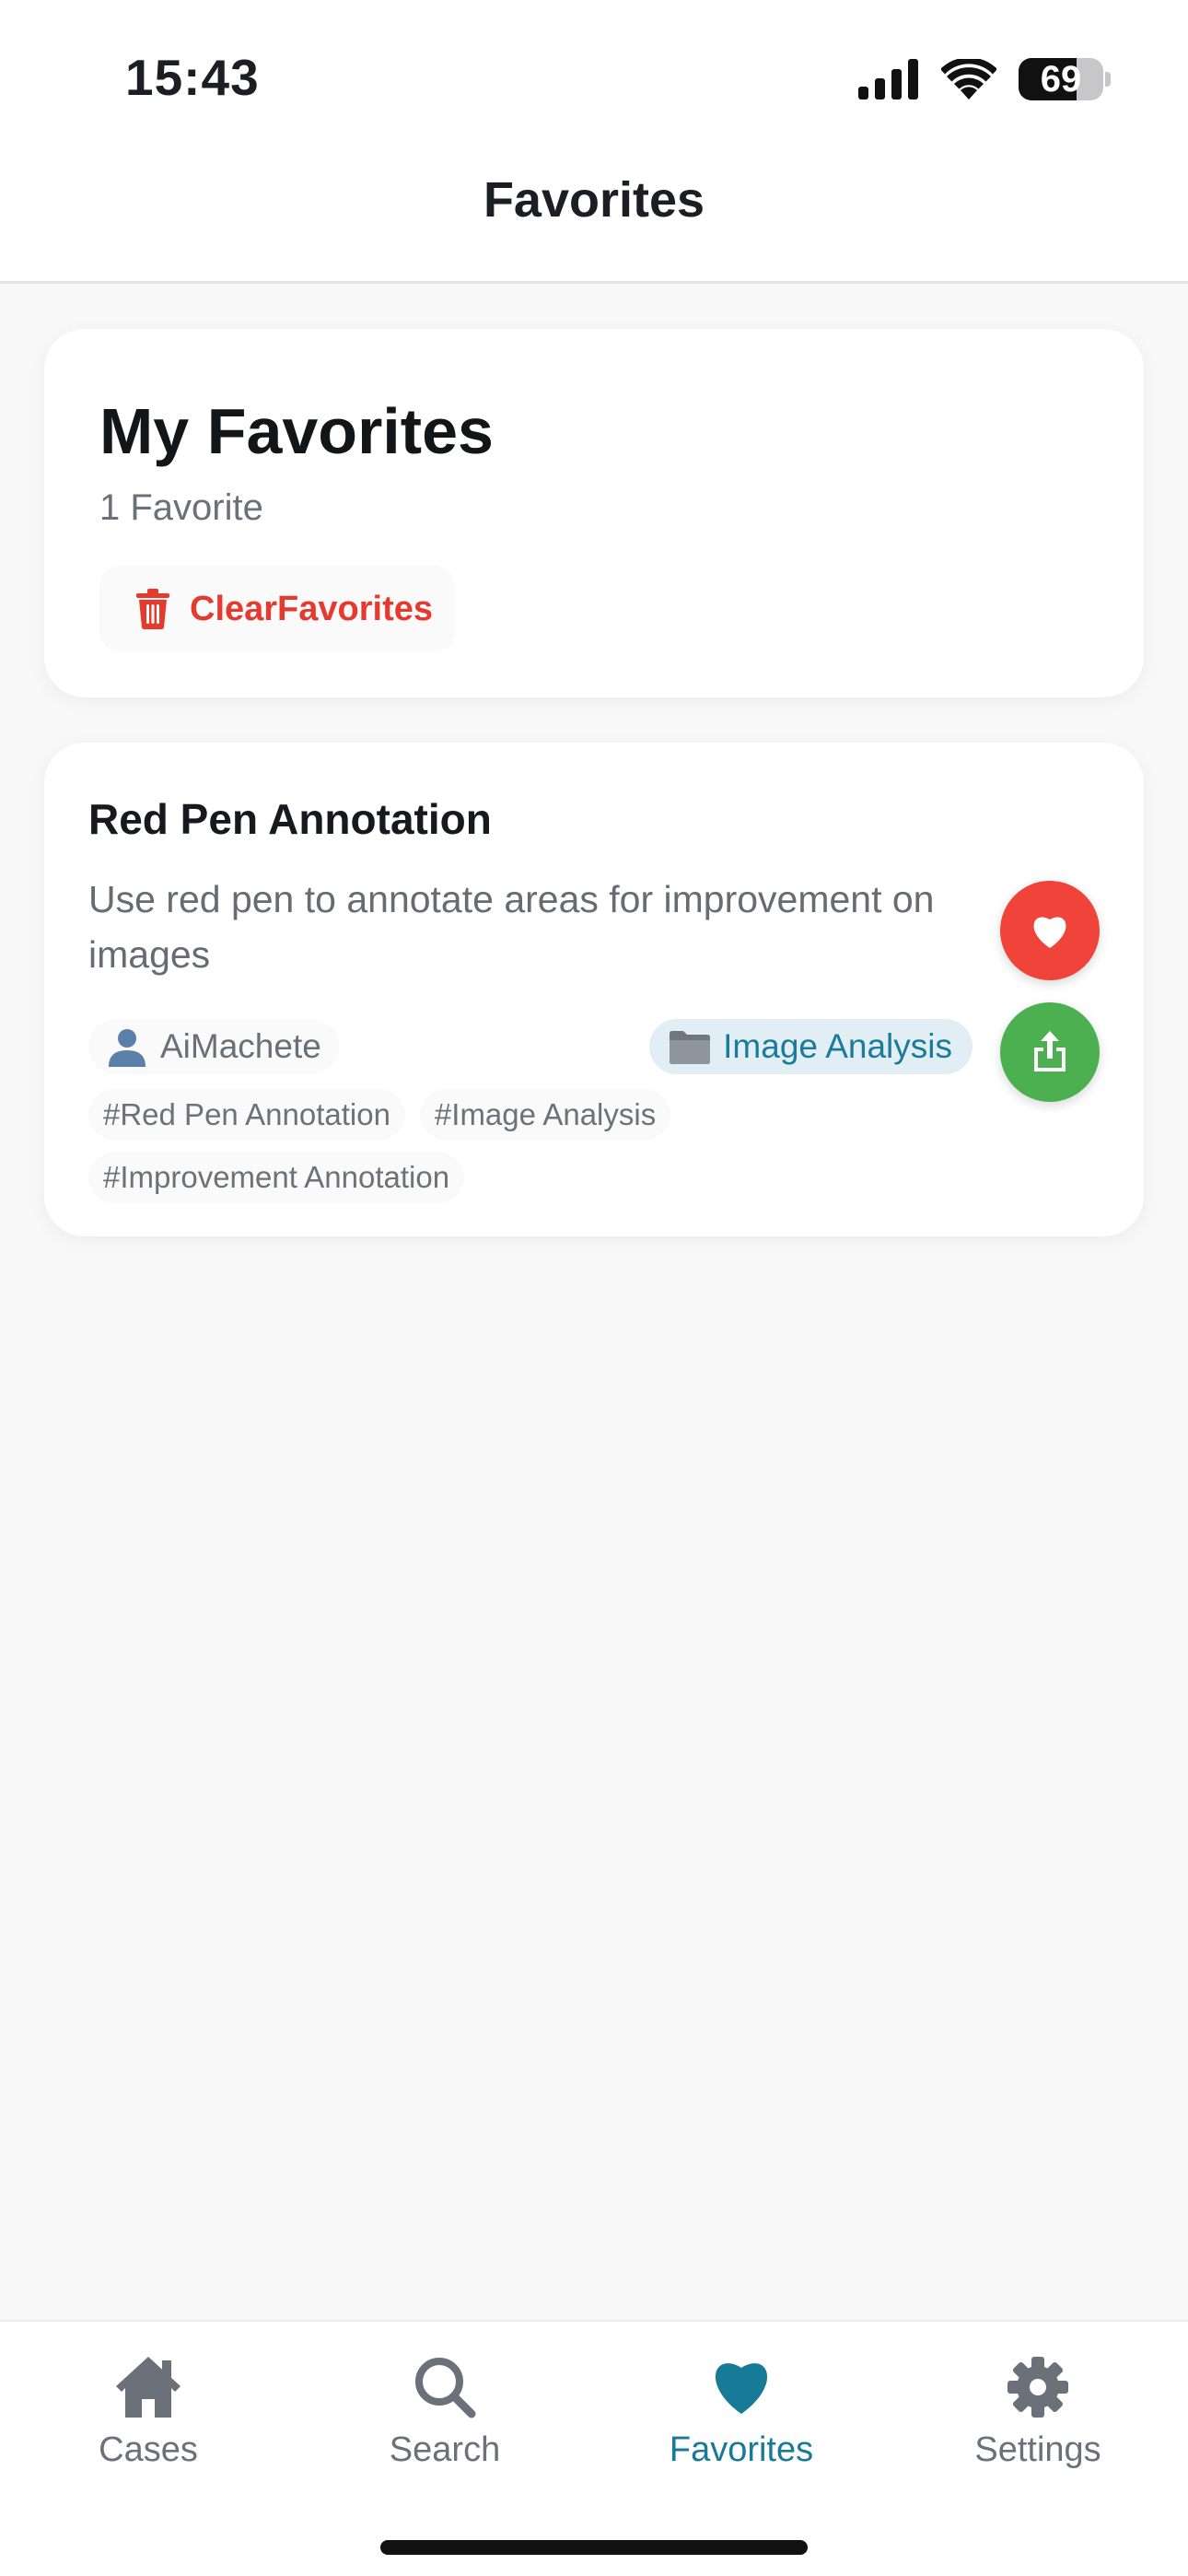 Image resolution: width=1188 pixels, height=2576 pixels. What do you see at coordinates (594, 200) in the screenshot?
I see `page-title: Favorites` at bounding box center [594, 200].